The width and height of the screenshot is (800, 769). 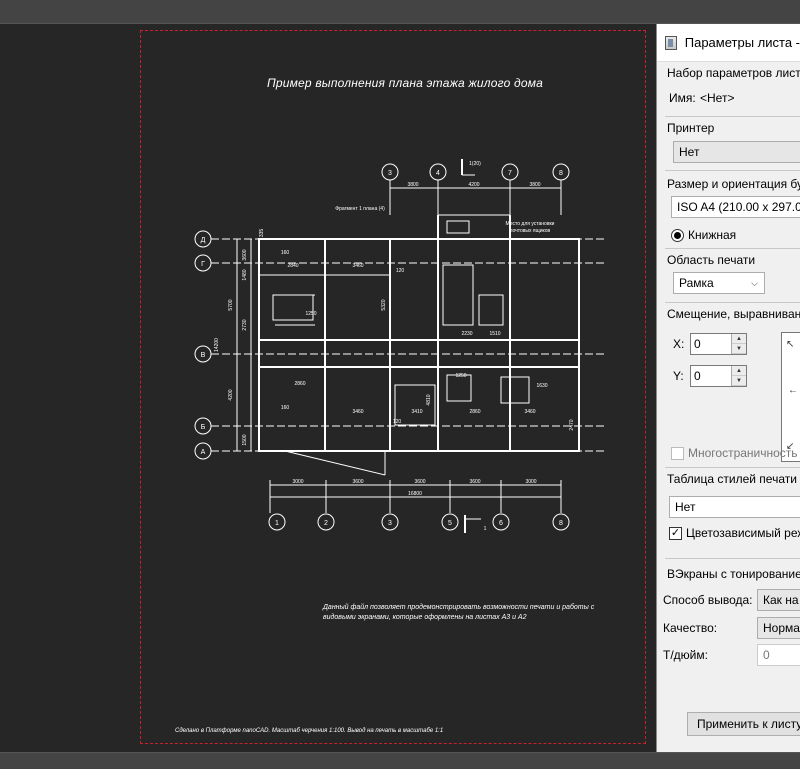 What do you see at coordinates (732, 479) in the screenshot?
I see `style-table-section-label: Таблица стилей печати` at bounding box center [732, 479].